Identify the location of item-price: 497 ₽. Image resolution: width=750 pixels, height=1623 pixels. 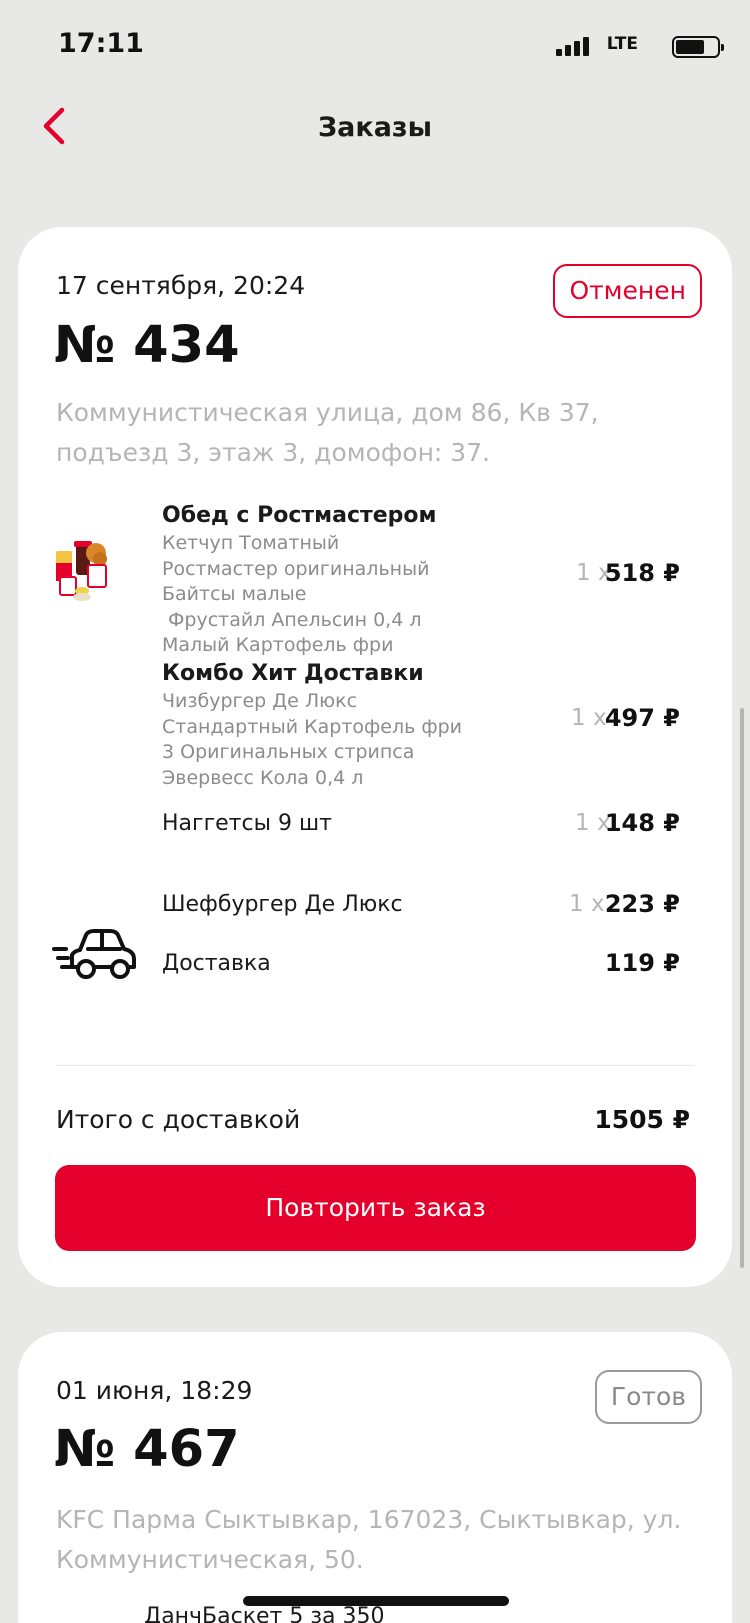
(642, 718).